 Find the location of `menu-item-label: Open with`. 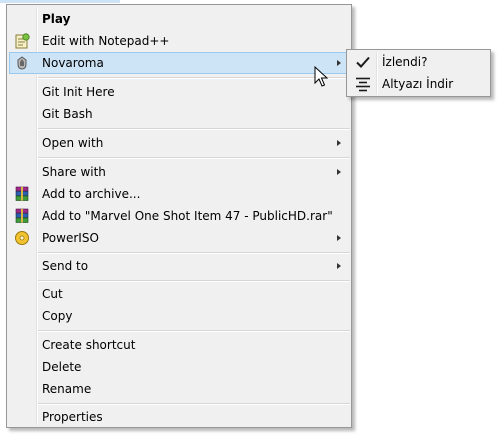

menu-item-label: Open with is located at coordinates (73, 143).